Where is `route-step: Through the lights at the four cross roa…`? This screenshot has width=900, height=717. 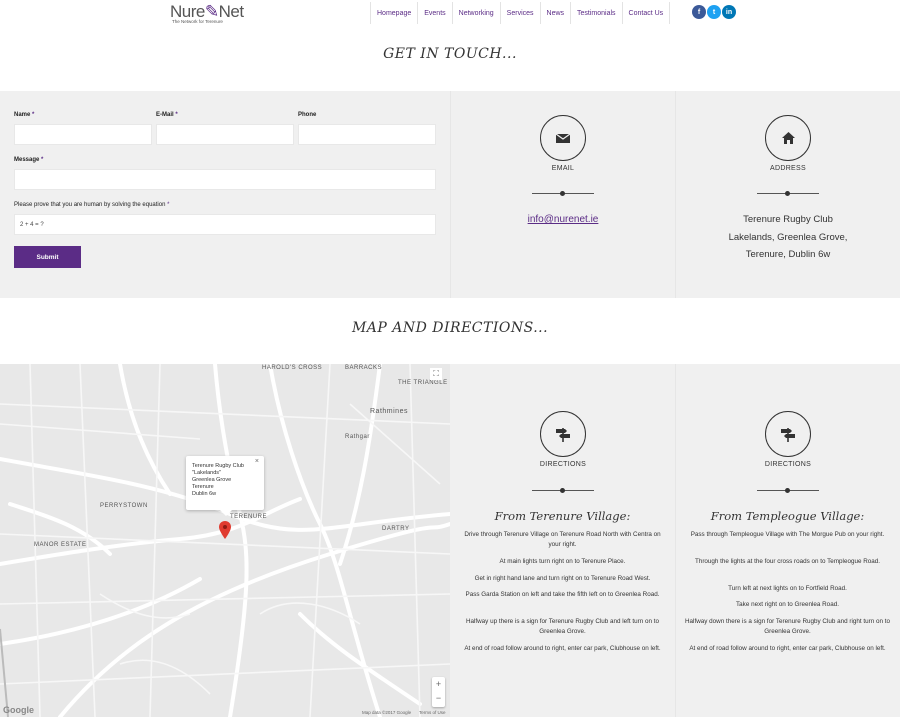
route-step: Through the lights at the four cross roa… is located at coordinates (787, 561).